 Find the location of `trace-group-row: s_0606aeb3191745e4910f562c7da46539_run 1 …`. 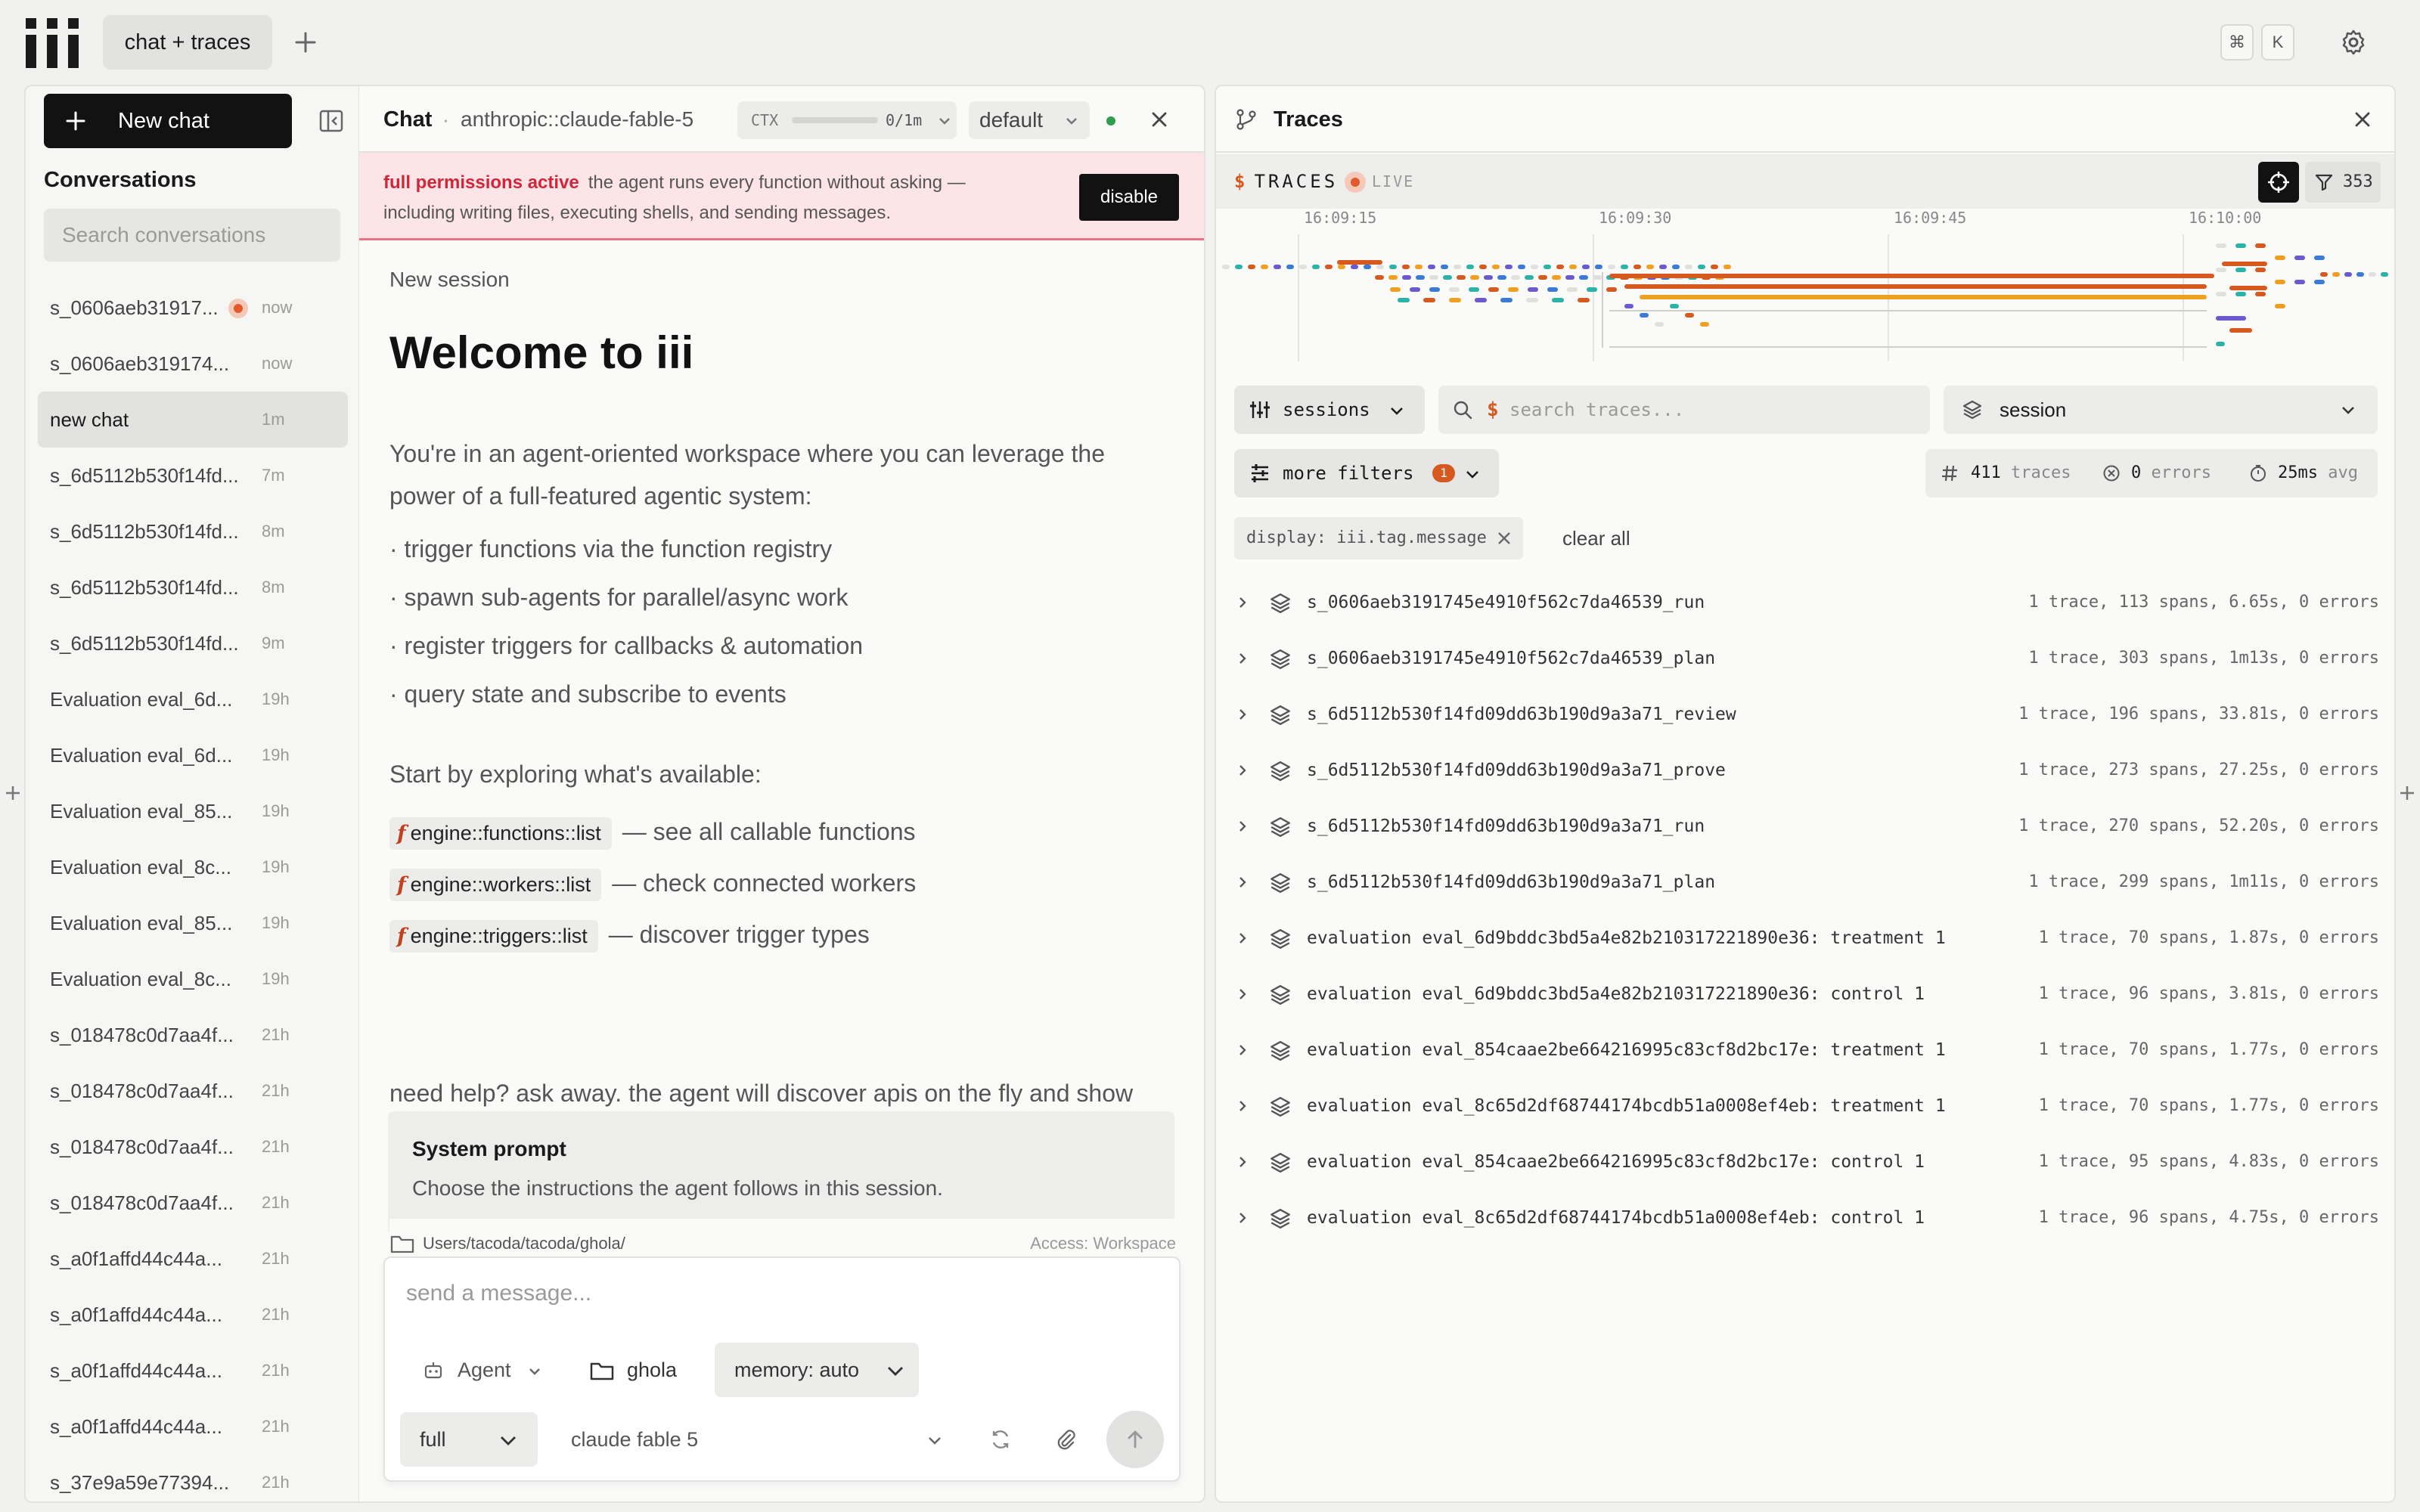

trace-group-row: s_0606aeb3191745e4910f562c7da46539_run 1 … is located at coordinates (1805, 603).